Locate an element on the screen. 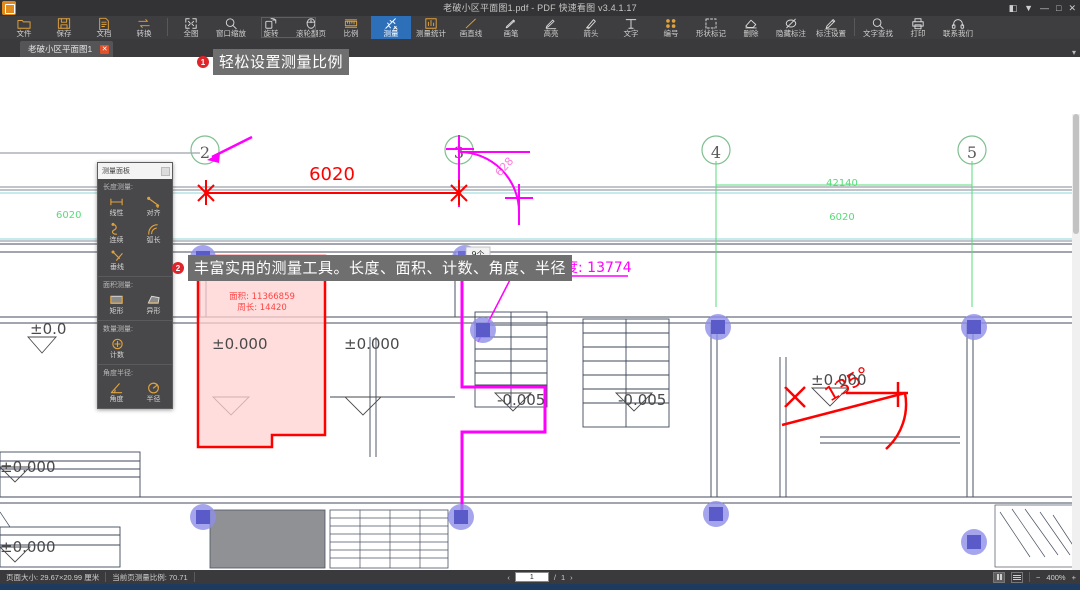 The width and height of the screenshot is (1080, 590). vertical-scrollbar is located at coordinates (1076, 342).